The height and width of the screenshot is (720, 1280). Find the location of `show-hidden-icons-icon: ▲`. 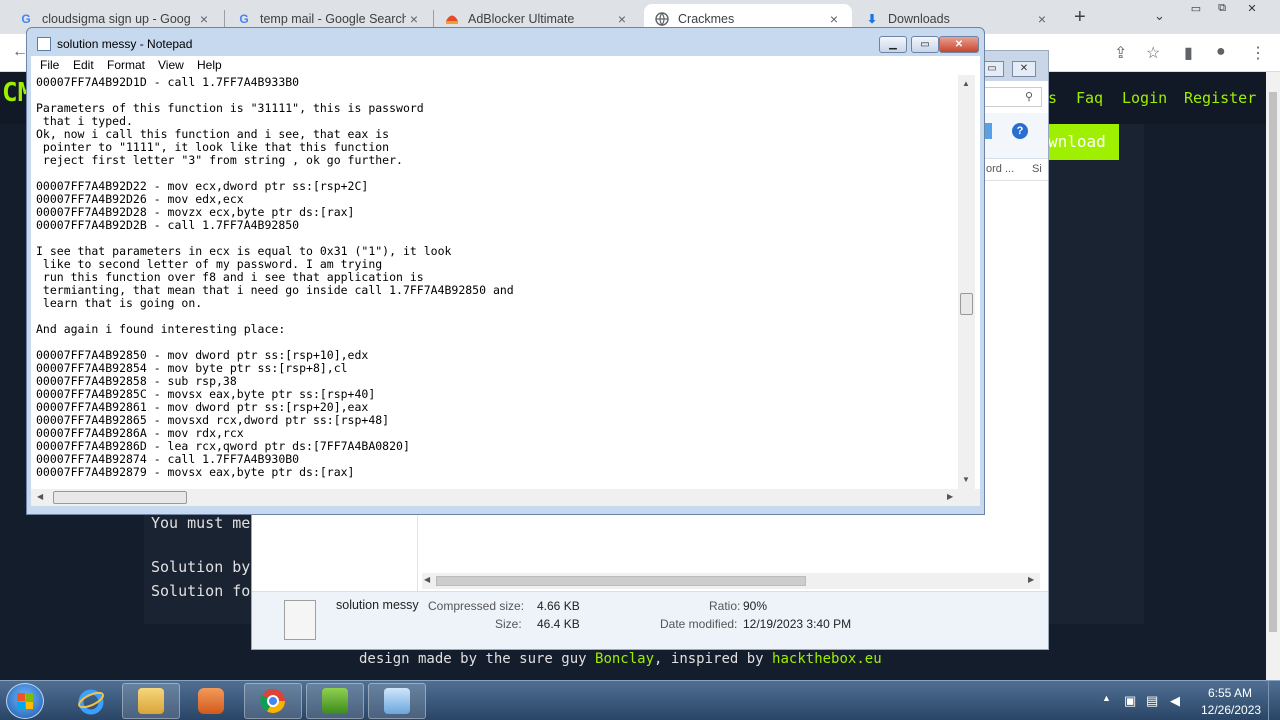

show-hidden-icons-icon: ▲ is located at coordinates (1106, 698).